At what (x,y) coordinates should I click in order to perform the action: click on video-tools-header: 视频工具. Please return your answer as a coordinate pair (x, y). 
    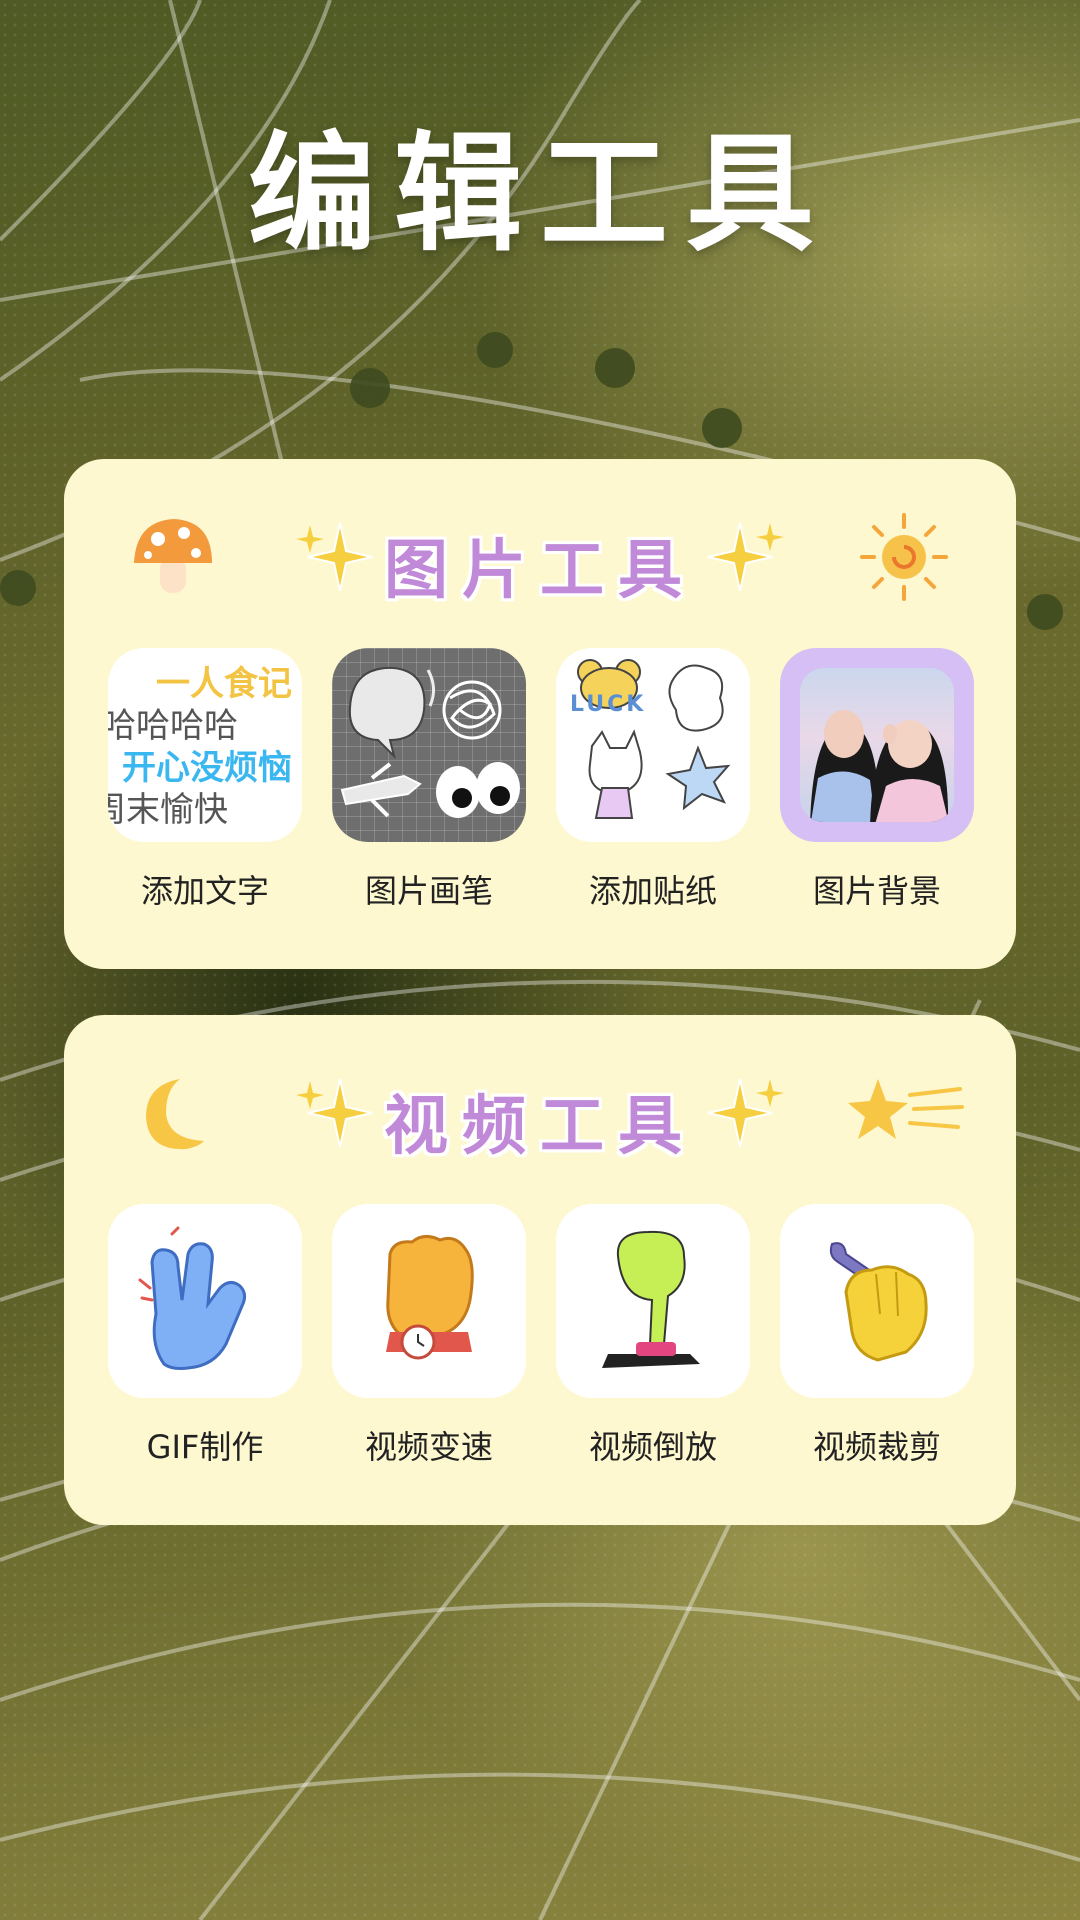
    Looking at the image, I should click on (540, 1113).